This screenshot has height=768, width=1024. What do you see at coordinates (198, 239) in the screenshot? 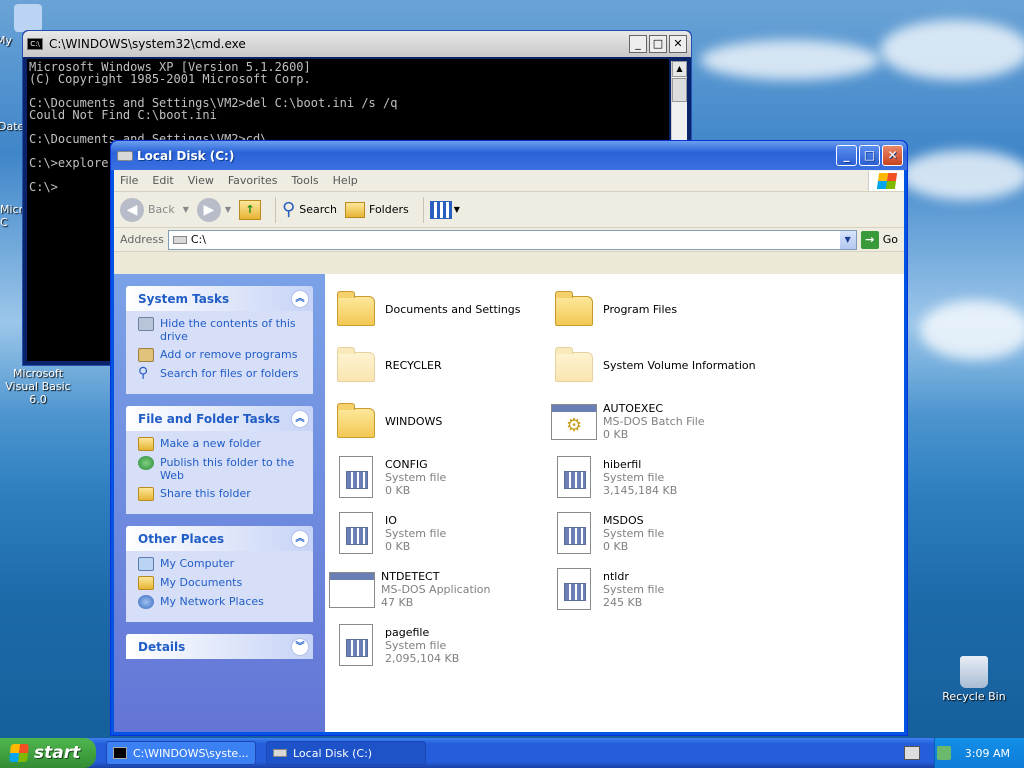
I see `address-value: C:\` at bounding box center [198, 239].